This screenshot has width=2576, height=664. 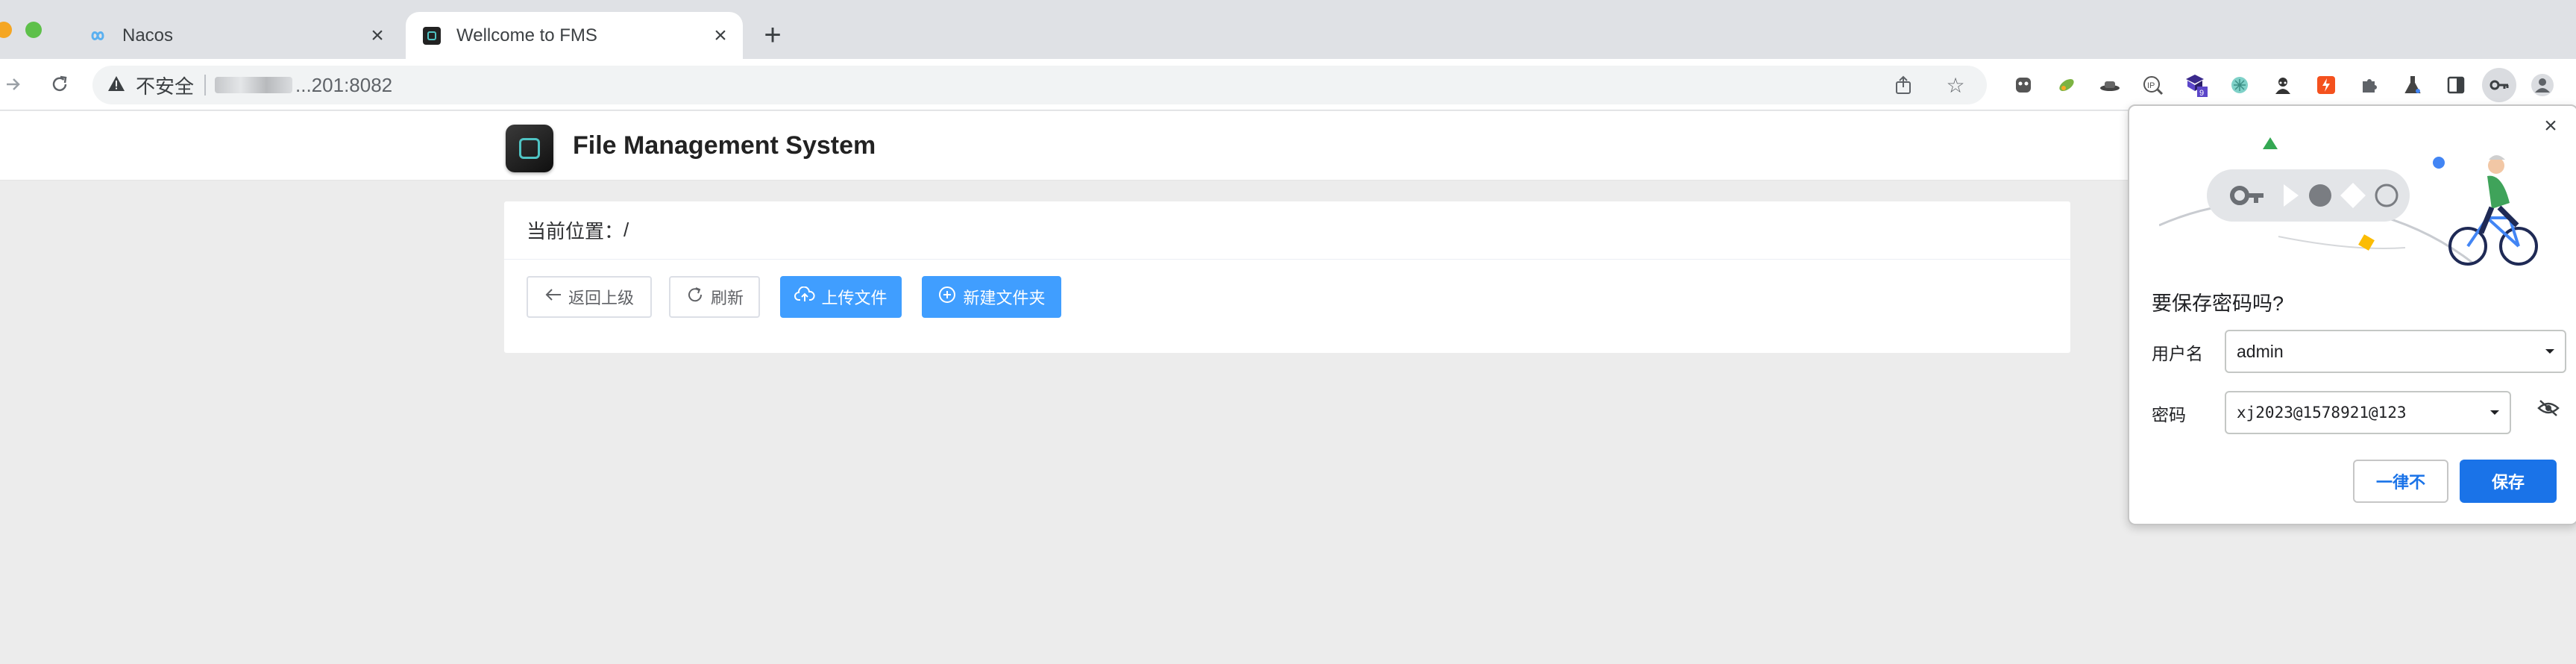 What do you see at coordinates (344, 84) in the screenshot?
I see `url-text: ...201:8082` at bounding box center [344, 84].